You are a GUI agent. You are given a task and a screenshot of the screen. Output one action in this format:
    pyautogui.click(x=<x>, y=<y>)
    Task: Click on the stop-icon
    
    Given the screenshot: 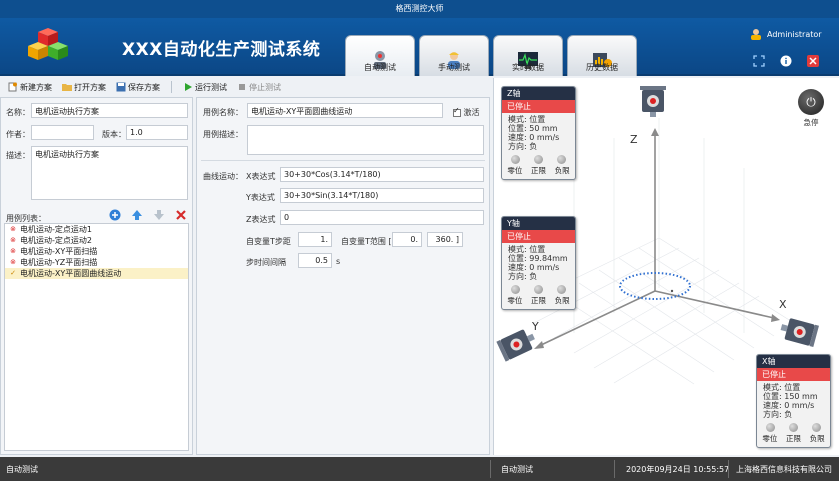 What is the action you would take?
    pyautogui.click(x=242, y=87)
    